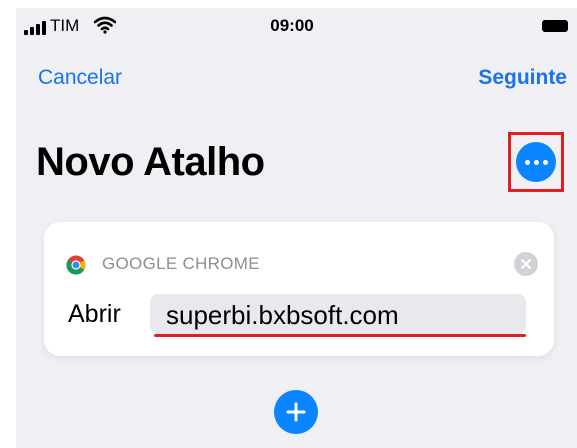 The height and width of the screenshot is (448, 577). Describe the element at coordinates (94, 314) in the screenshot. I see `action-label: Abrir` at that location.